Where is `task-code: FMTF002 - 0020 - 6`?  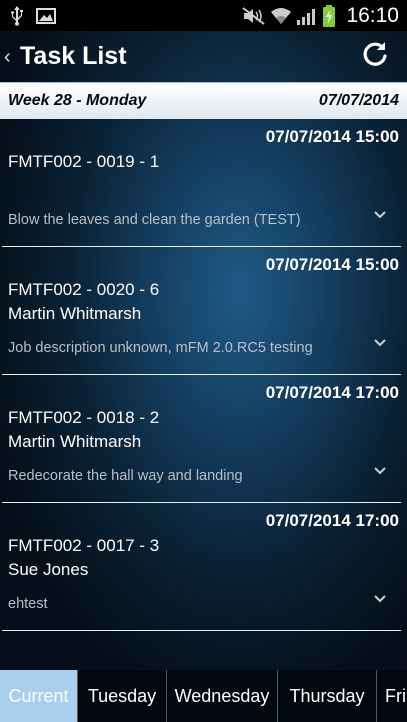 task-code: FMTF002 - 0020 - 6 is located at coordinates (84, 289).